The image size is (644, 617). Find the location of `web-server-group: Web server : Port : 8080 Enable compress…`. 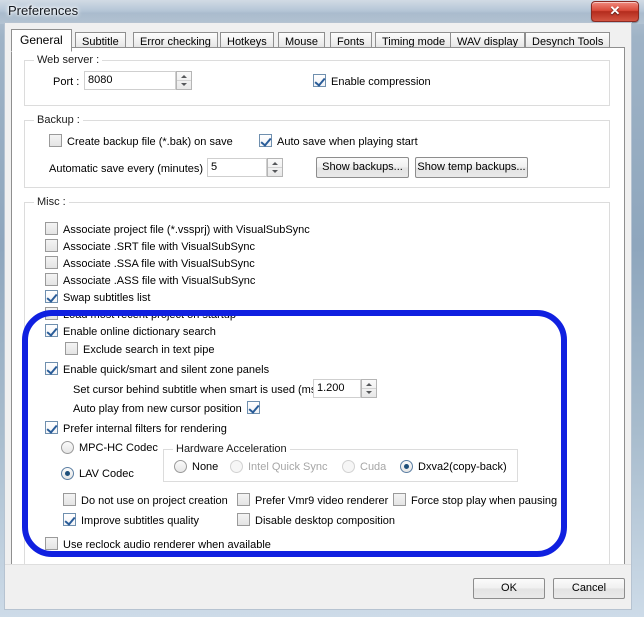

web-server-group: Web server : Port : 8080 Enable compress… is located at coordinates (317, 80).